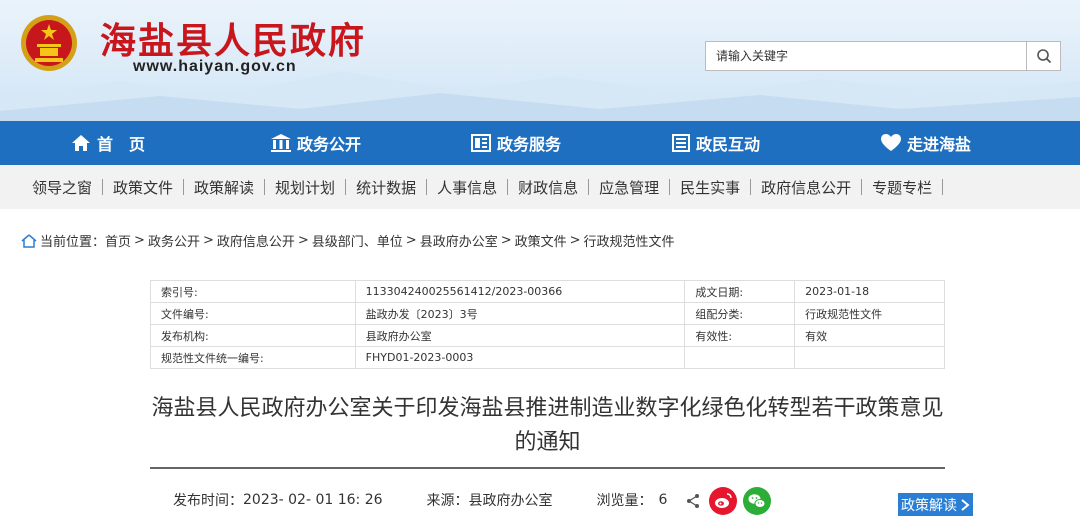  What do you see at coordinates (693, 501) in the screenshot?
I see `share-icon` at bounding box center [693, 501].